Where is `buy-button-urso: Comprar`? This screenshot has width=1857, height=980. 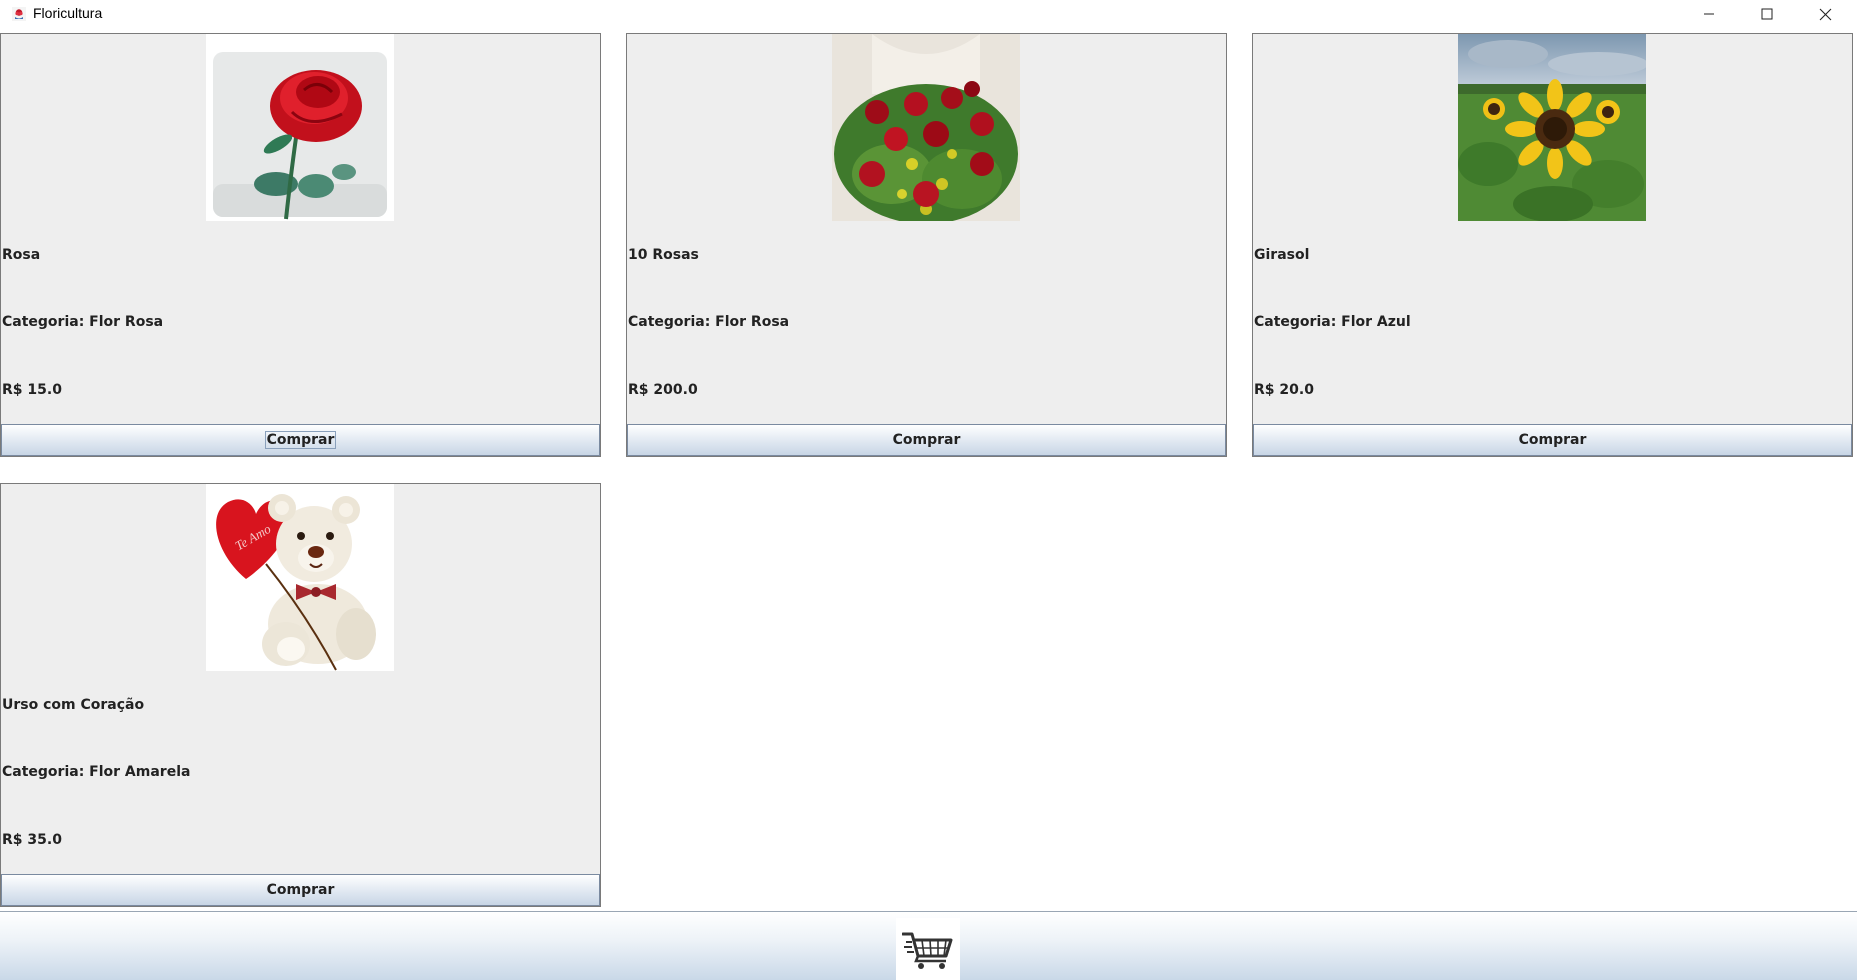
buy-button-urso: Comprar is located at coordinates (300, 890).